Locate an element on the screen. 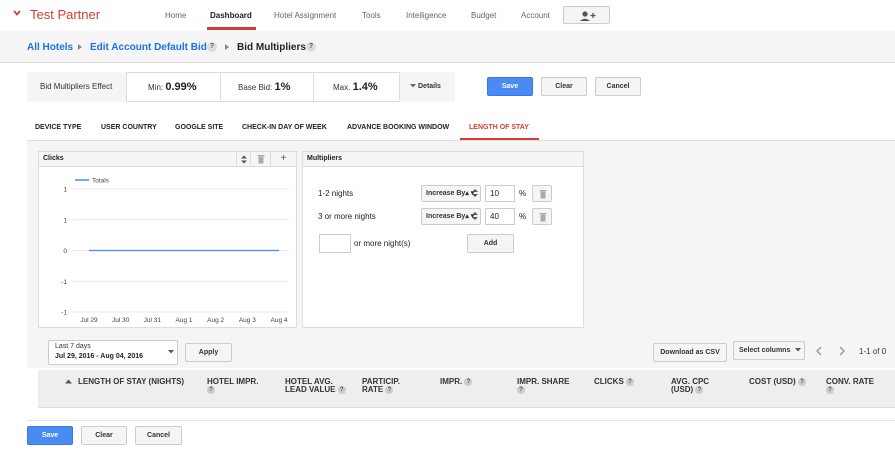 The height and width of the screenshot is (453, 895). effect-base: Base Bid: 1% is located at coordinates (264, 87).